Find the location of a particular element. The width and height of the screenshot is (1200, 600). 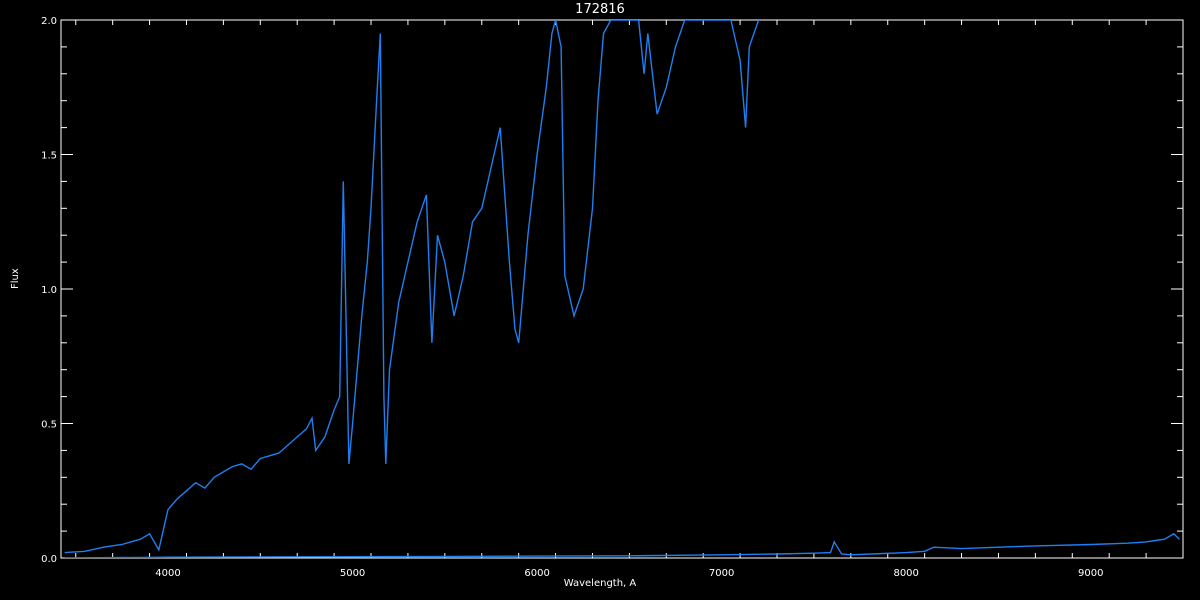

y-tick-label: 1.0 is located at coordinates (49, 290).